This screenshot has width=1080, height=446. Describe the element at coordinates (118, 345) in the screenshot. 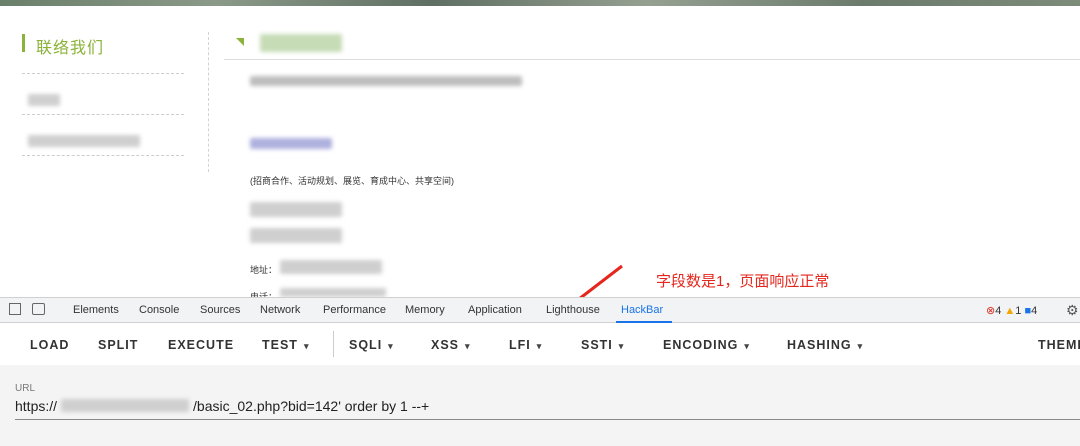

I see `split-button: SPLIT` at that location.